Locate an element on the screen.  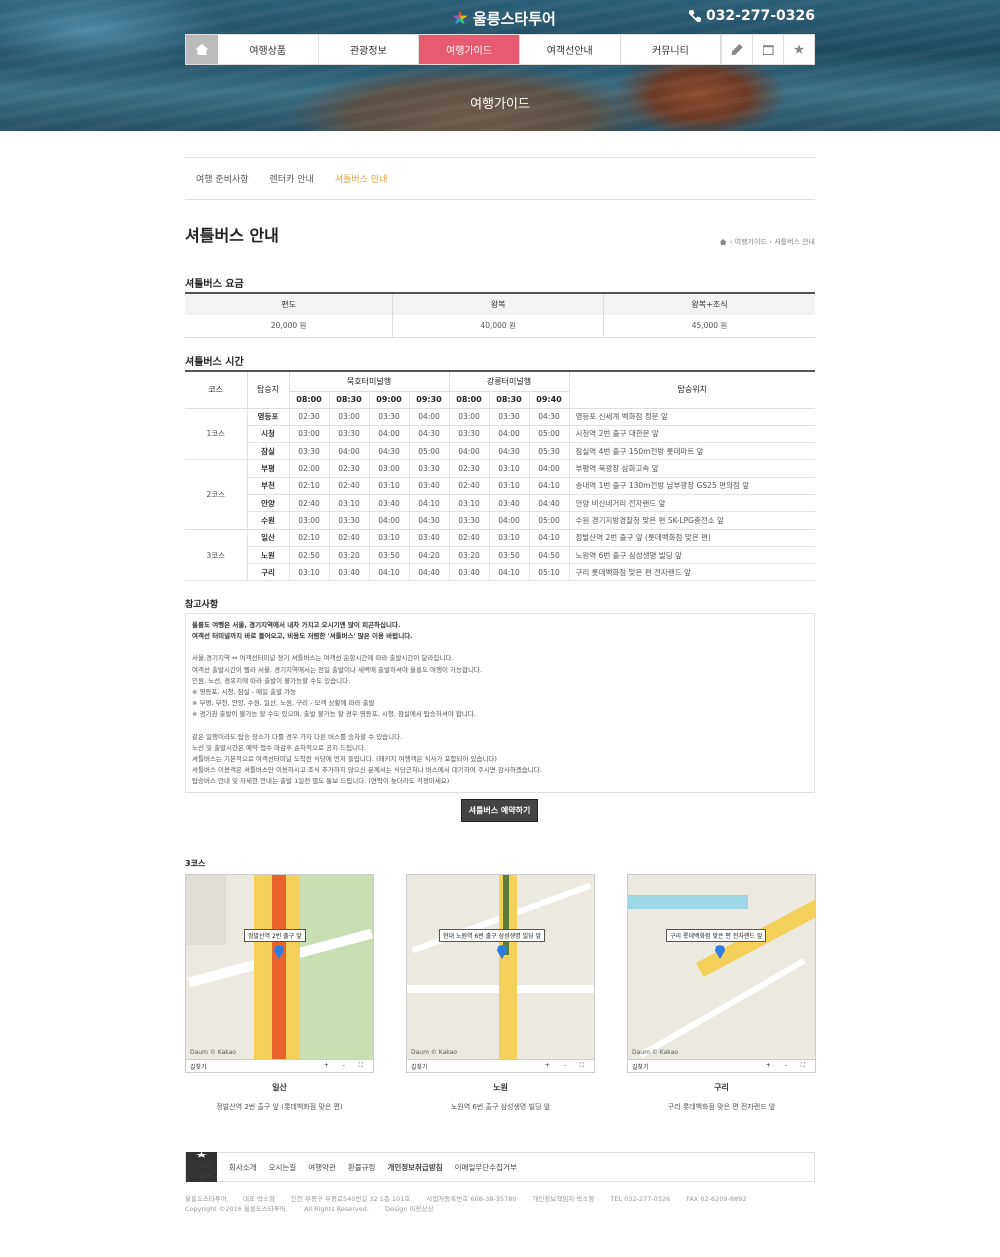
nav-item-tourism: 관광정보 is located at coordinates (369, 49).